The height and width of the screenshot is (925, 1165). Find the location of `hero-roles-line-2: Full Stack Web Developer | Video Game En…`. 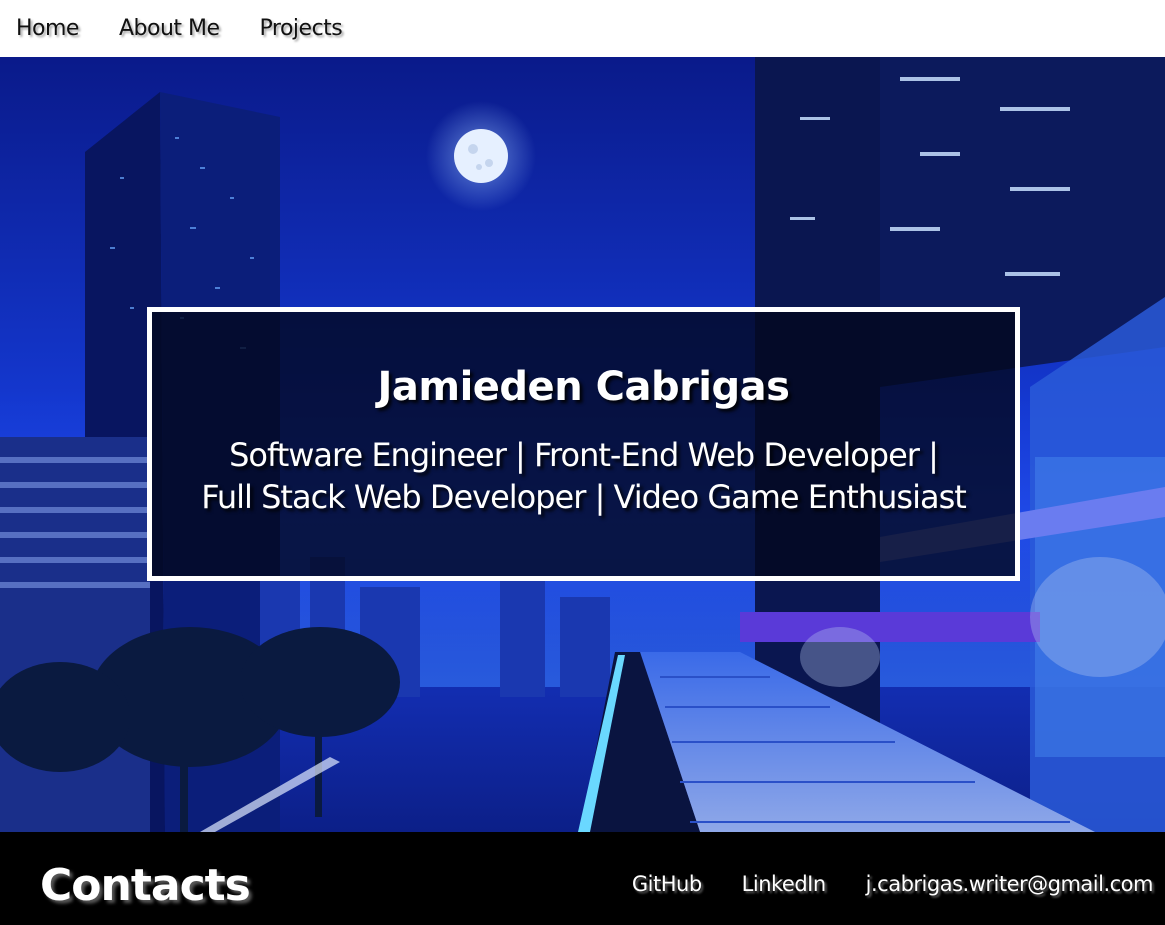

hero-roles-line-2: Full Stack Web Developer | Video Game En… is located at coordinates (584, 497).